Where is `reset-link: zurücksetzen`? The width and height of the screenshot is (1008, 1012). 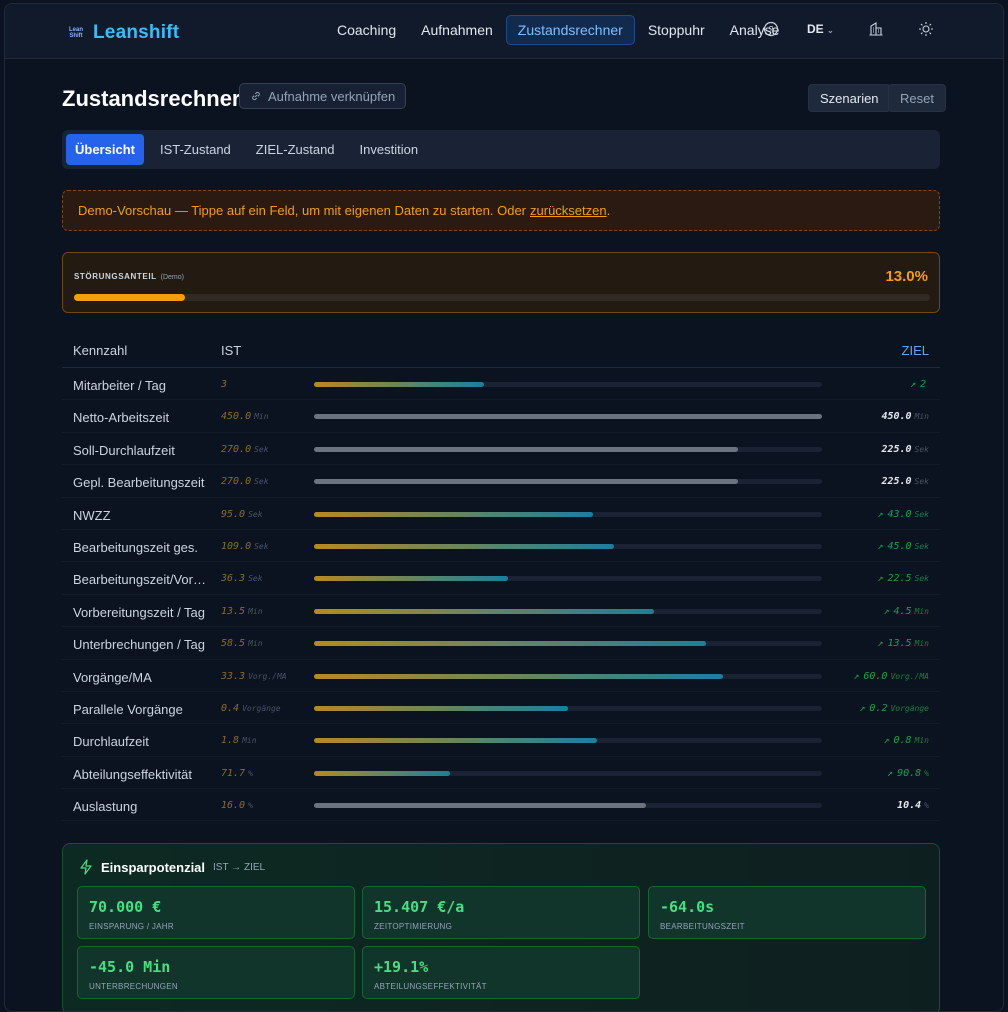 reset-link: zurücksetzen is located at coordinates (568, 210).